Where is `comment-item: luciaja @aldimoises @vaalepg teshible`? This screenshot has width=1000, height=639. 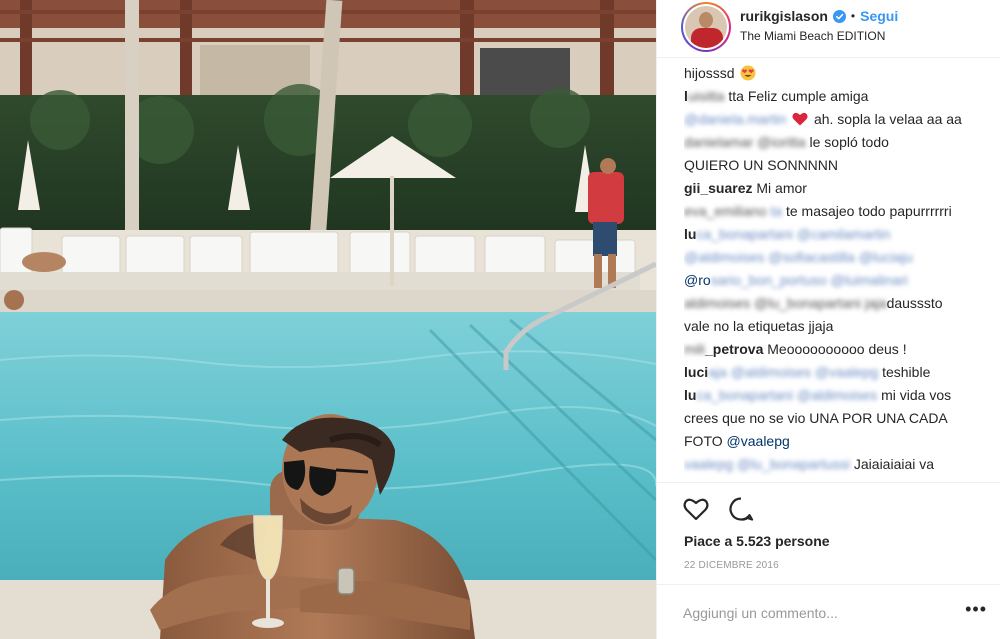 comment-item: luciaja @aldimoises @vaalepg teshible is located at coordinates (839, 372).